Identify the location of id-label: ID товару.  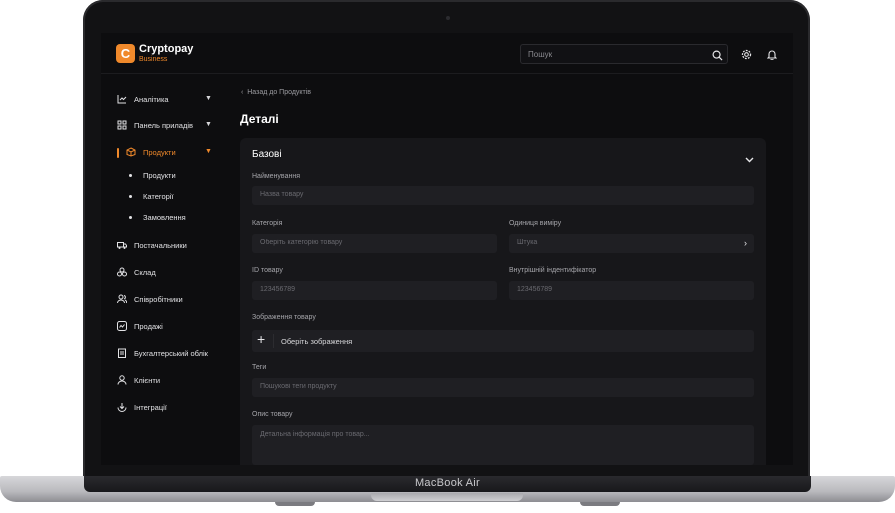
(267, 270).